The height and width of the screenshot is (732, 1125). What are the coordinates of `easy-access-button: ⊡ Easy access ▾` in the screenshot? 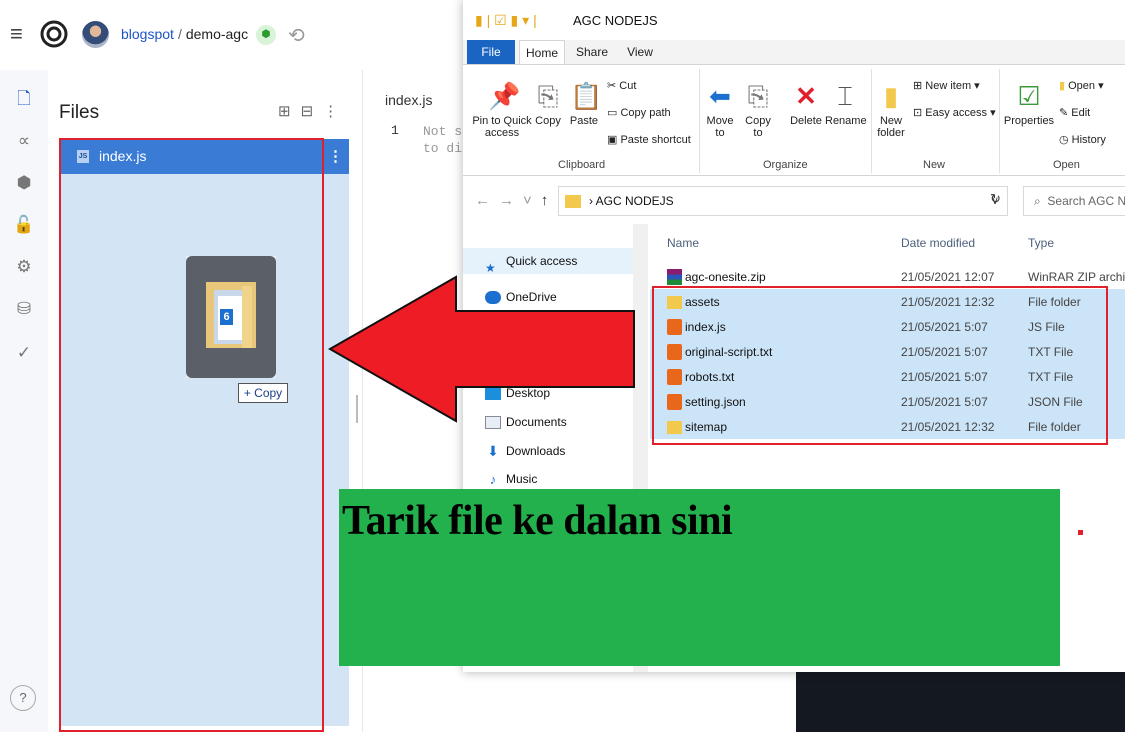 It's located at (954, 112).